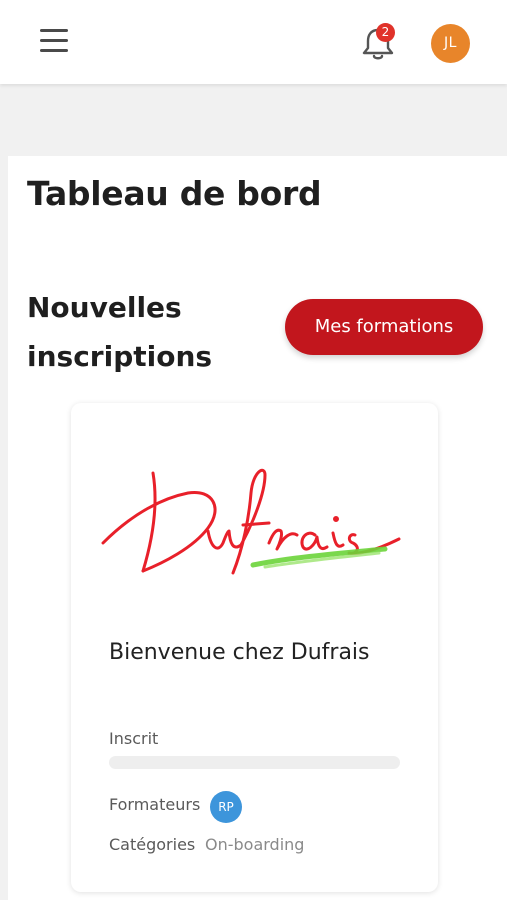 Image resolution: width=507 pixels, height=900 pixels. I want to click on notification-count-badge: 2, so click(385, 32).